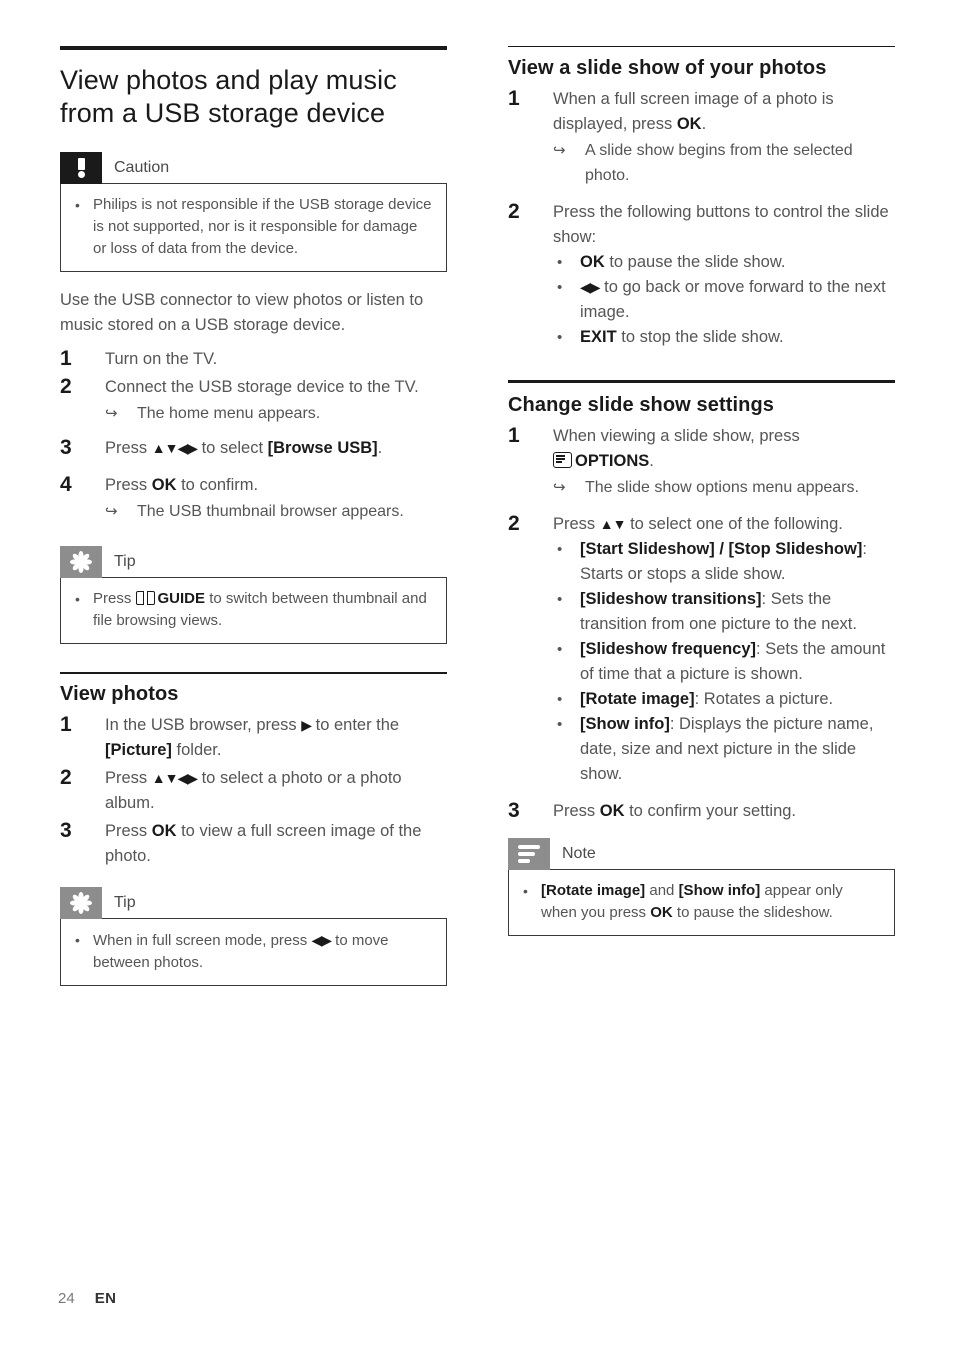 Image resolution: width=954 pixels, height=1349 pixels. Describe the element at coordinates (695, 262) in the screenshot. I see `bullet-text: to pause the slide show.` at that location.